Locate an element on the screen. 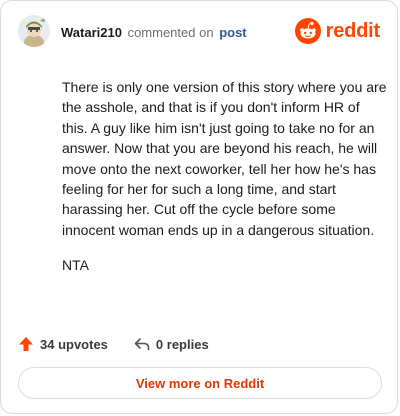 Image resolution: width=400 pixels, height=416 pixels. post-link: post is located at coordinates (232, 32).